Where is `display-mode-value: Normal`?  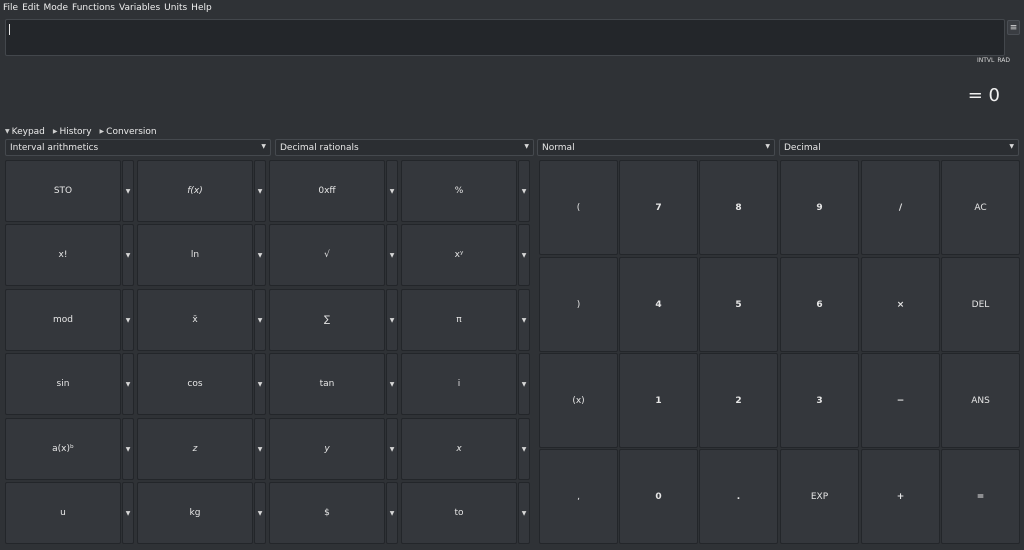 display-mode-value: Normal is located at coordinates (558, 147).